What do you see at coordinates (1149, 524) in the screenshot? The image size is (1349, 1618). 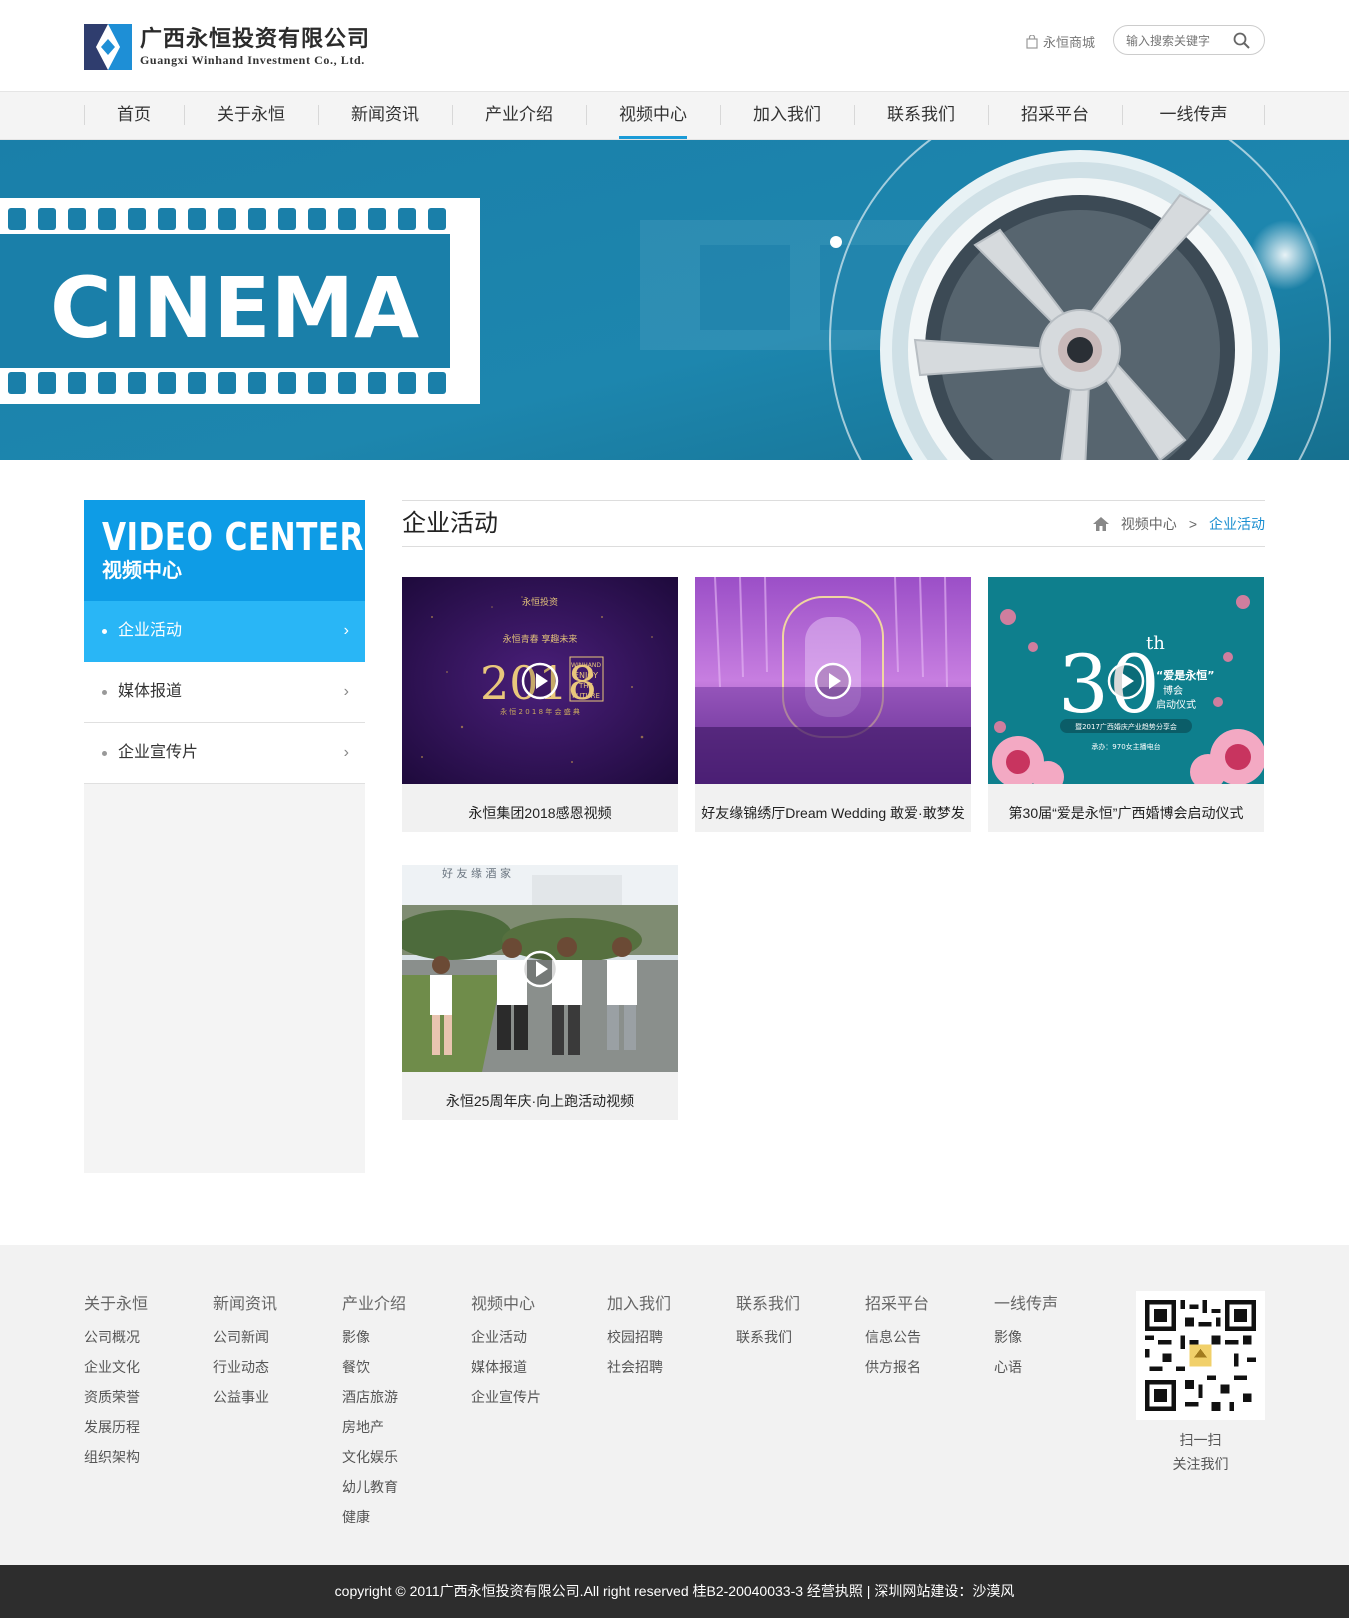 I see `breadcrumb-parent: 视频中心` at bounding box center [1149, 524].